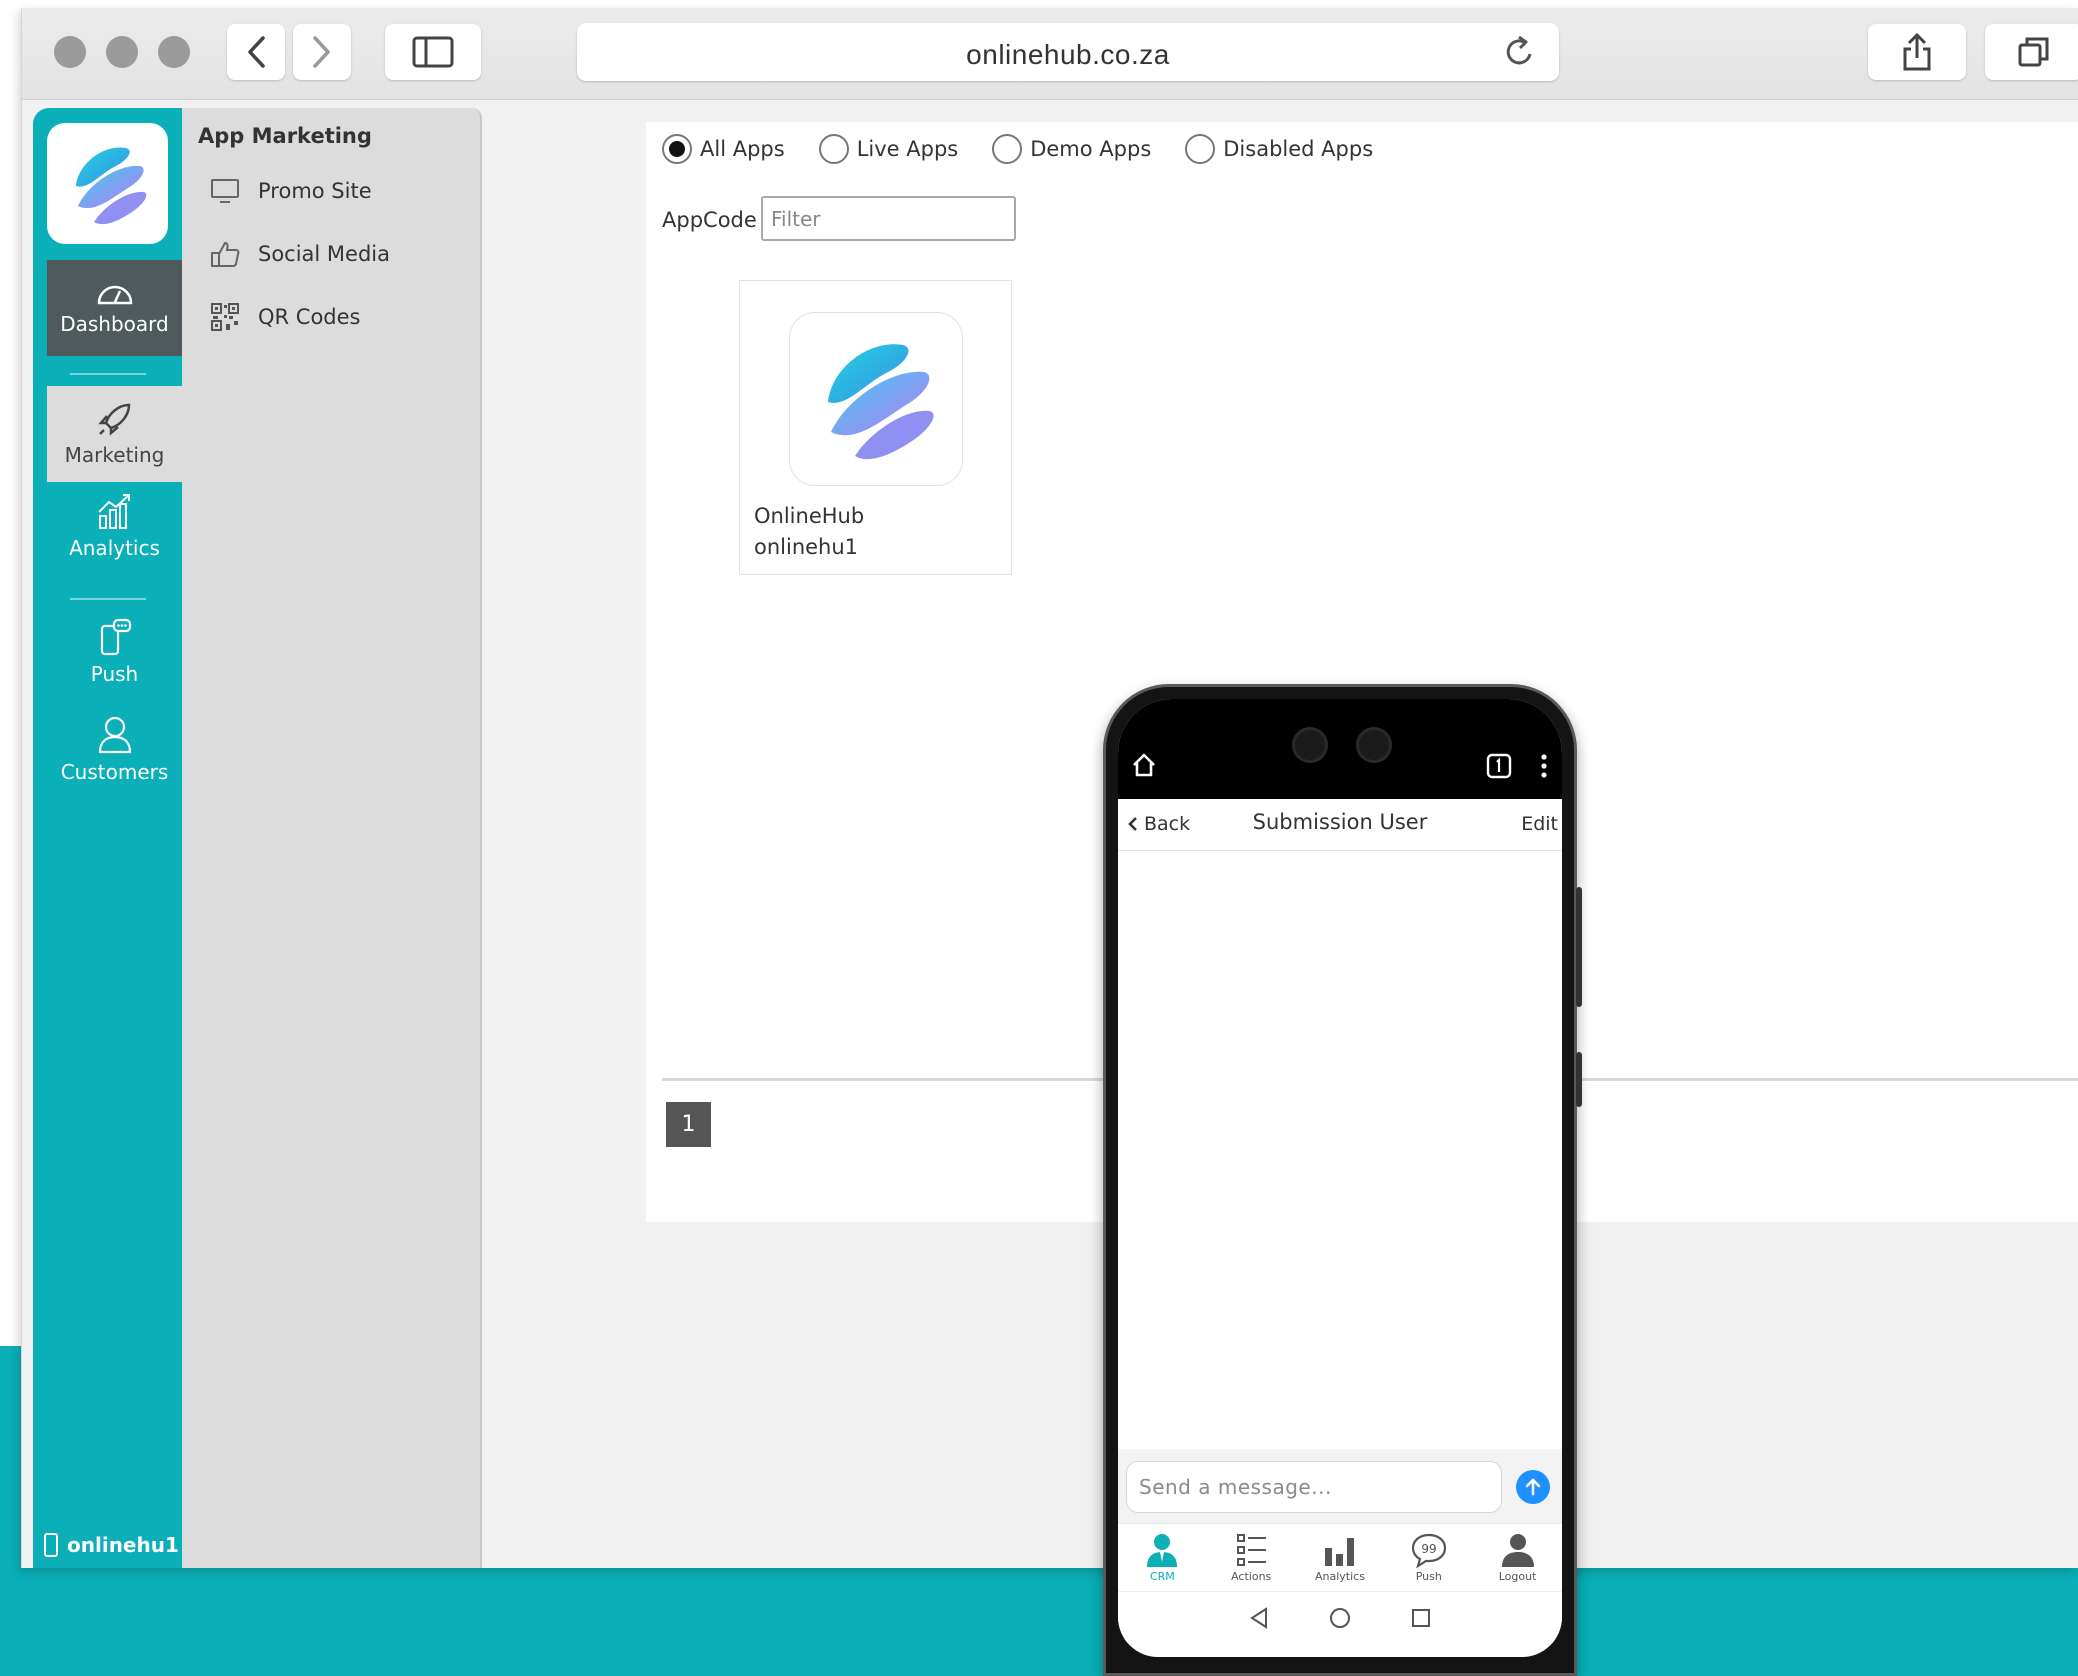  Describe the element at coordinates (888, 218) in the screenshot. I see `appcode-filter-input` at that location.